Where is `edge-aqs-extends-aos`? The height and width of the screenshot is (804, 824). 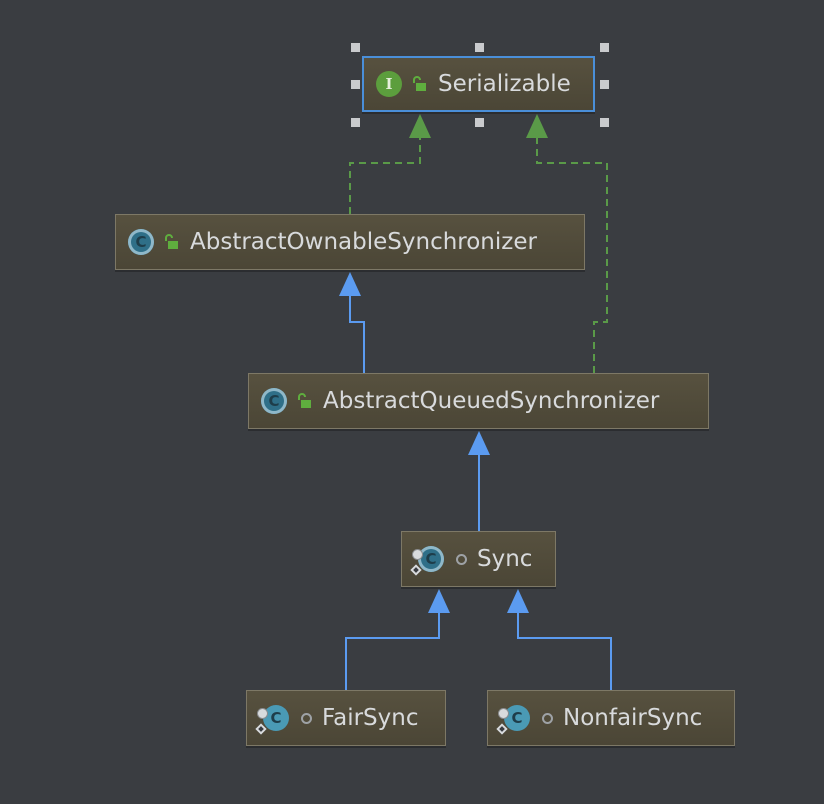 edge-aqs-extends-aos is located at coordinates (357, 334).